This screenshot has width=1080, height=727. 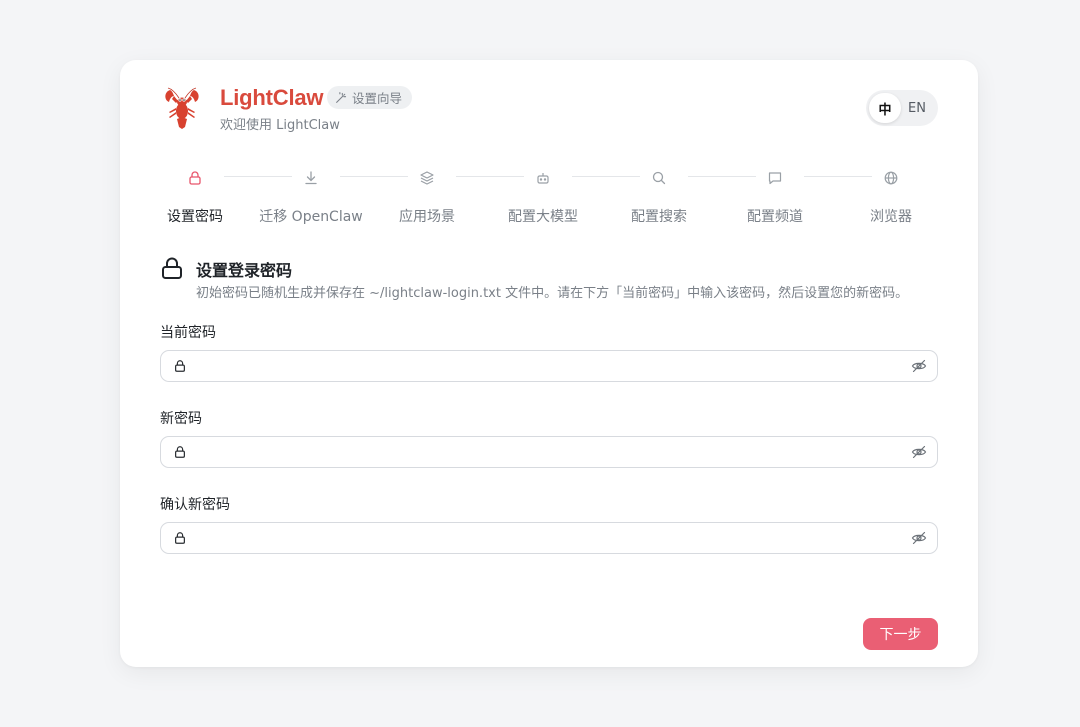 What do you see at coordinates (272, 97) in the screenshot?
I see `brand-name: LightClaw` at bounding box center [272, 97].